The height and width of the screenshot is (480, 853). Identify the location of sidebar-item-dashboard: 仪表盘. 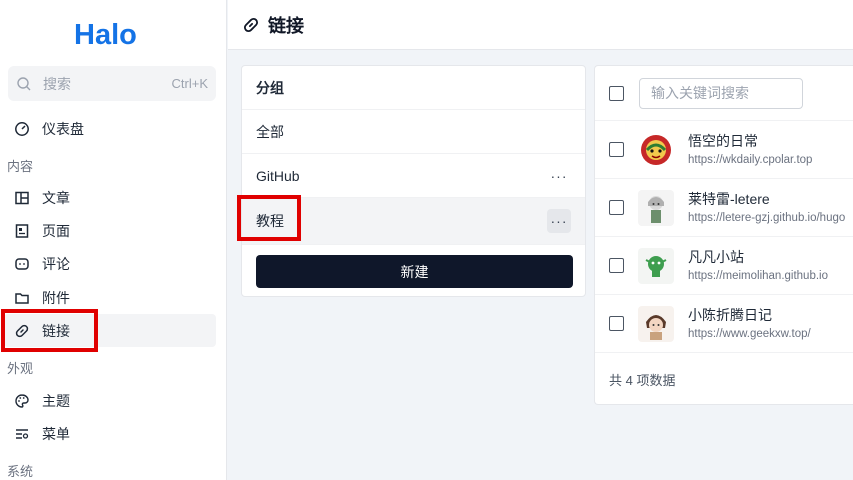
(110, 128).